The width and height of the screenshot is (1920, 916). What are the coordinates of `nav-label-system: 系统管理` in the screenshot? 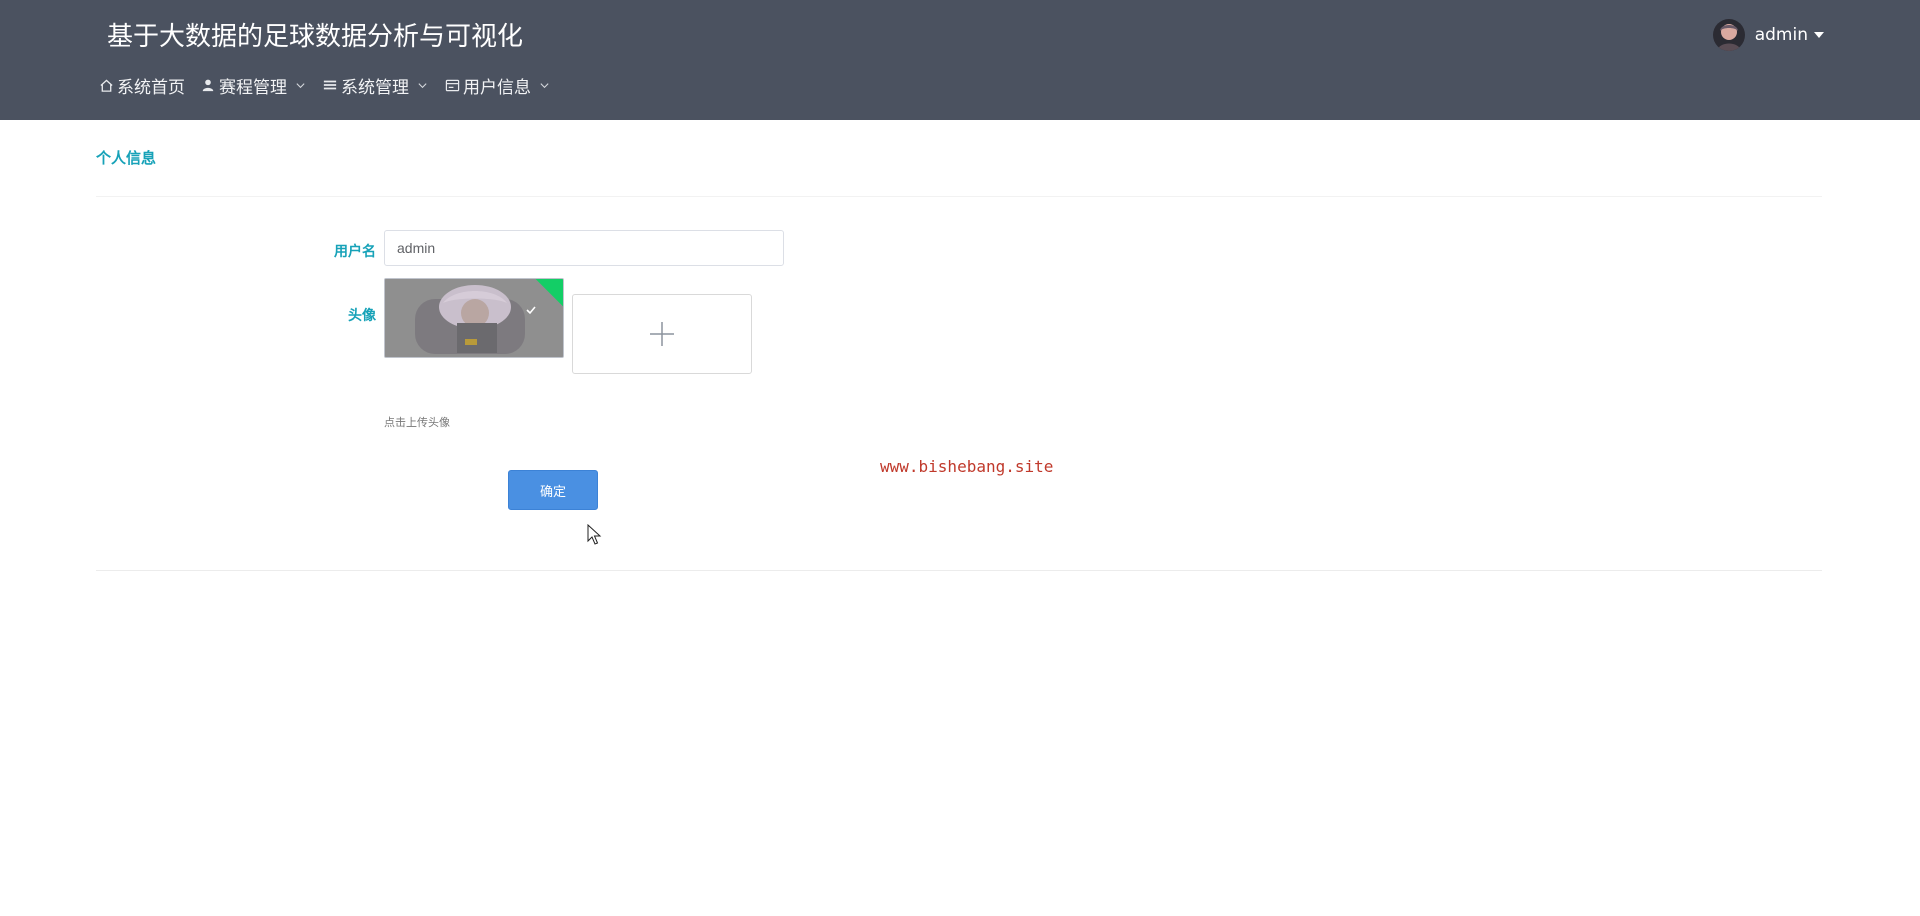 It's located at (375, 87).